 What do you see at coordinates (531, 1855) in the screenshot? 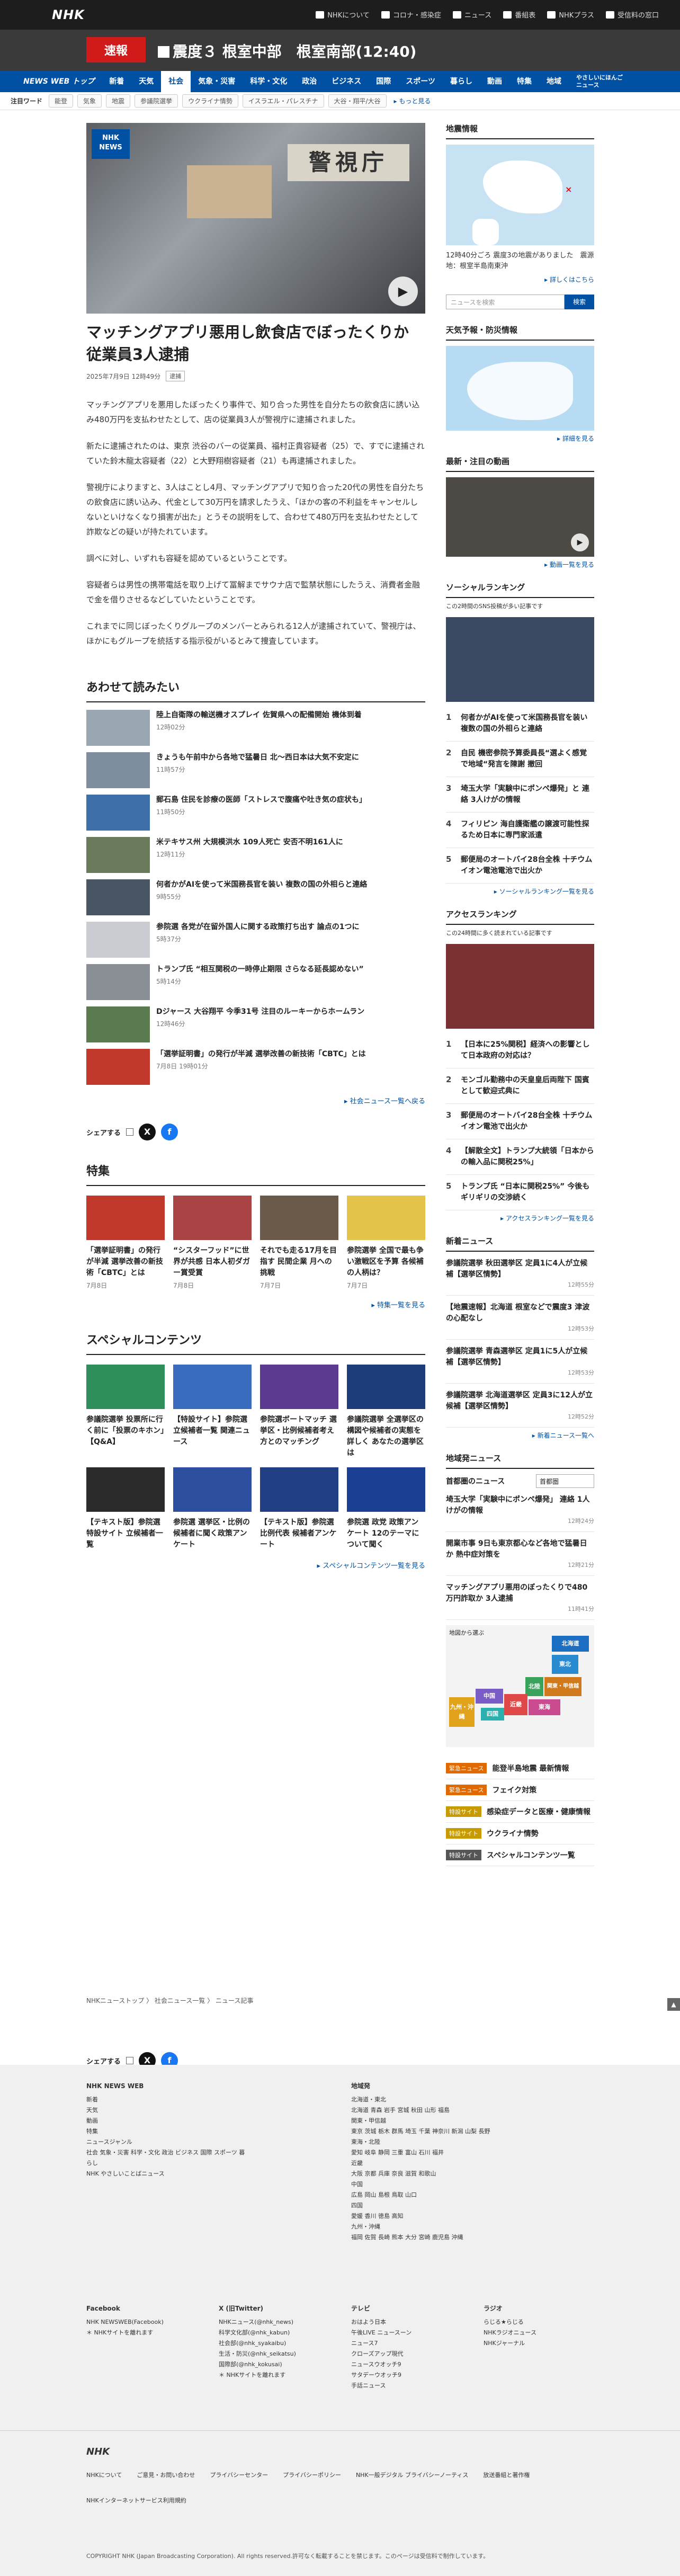
I see `special-tag-title: スペシャルコンテンツ一覧` at bounding box center [531, 1855].